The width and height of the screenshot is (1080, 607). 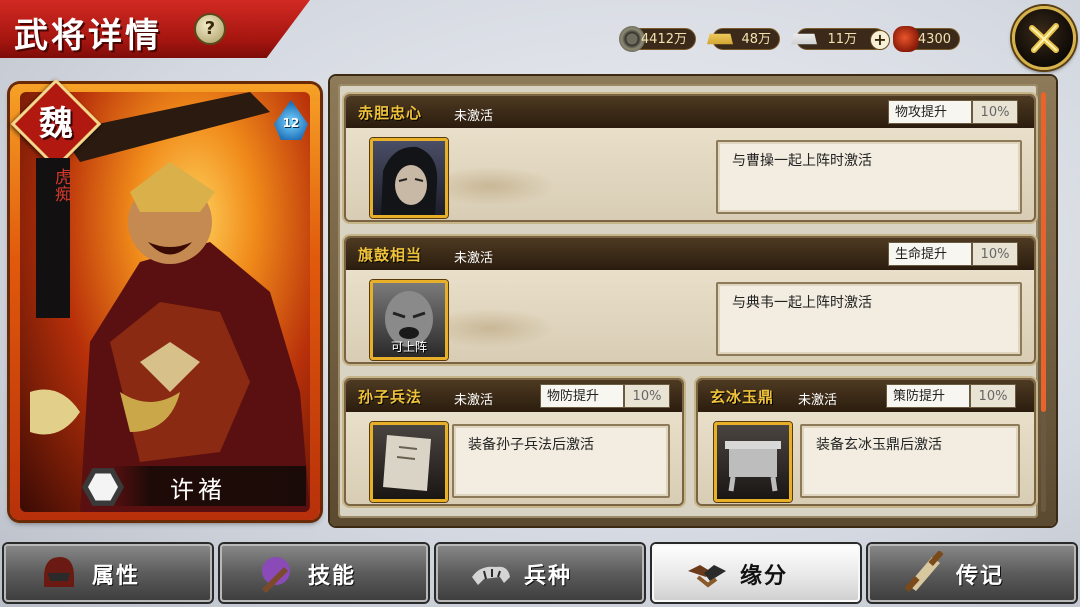 I want to click on tab-label: 属性, so click(x=116, y=576).